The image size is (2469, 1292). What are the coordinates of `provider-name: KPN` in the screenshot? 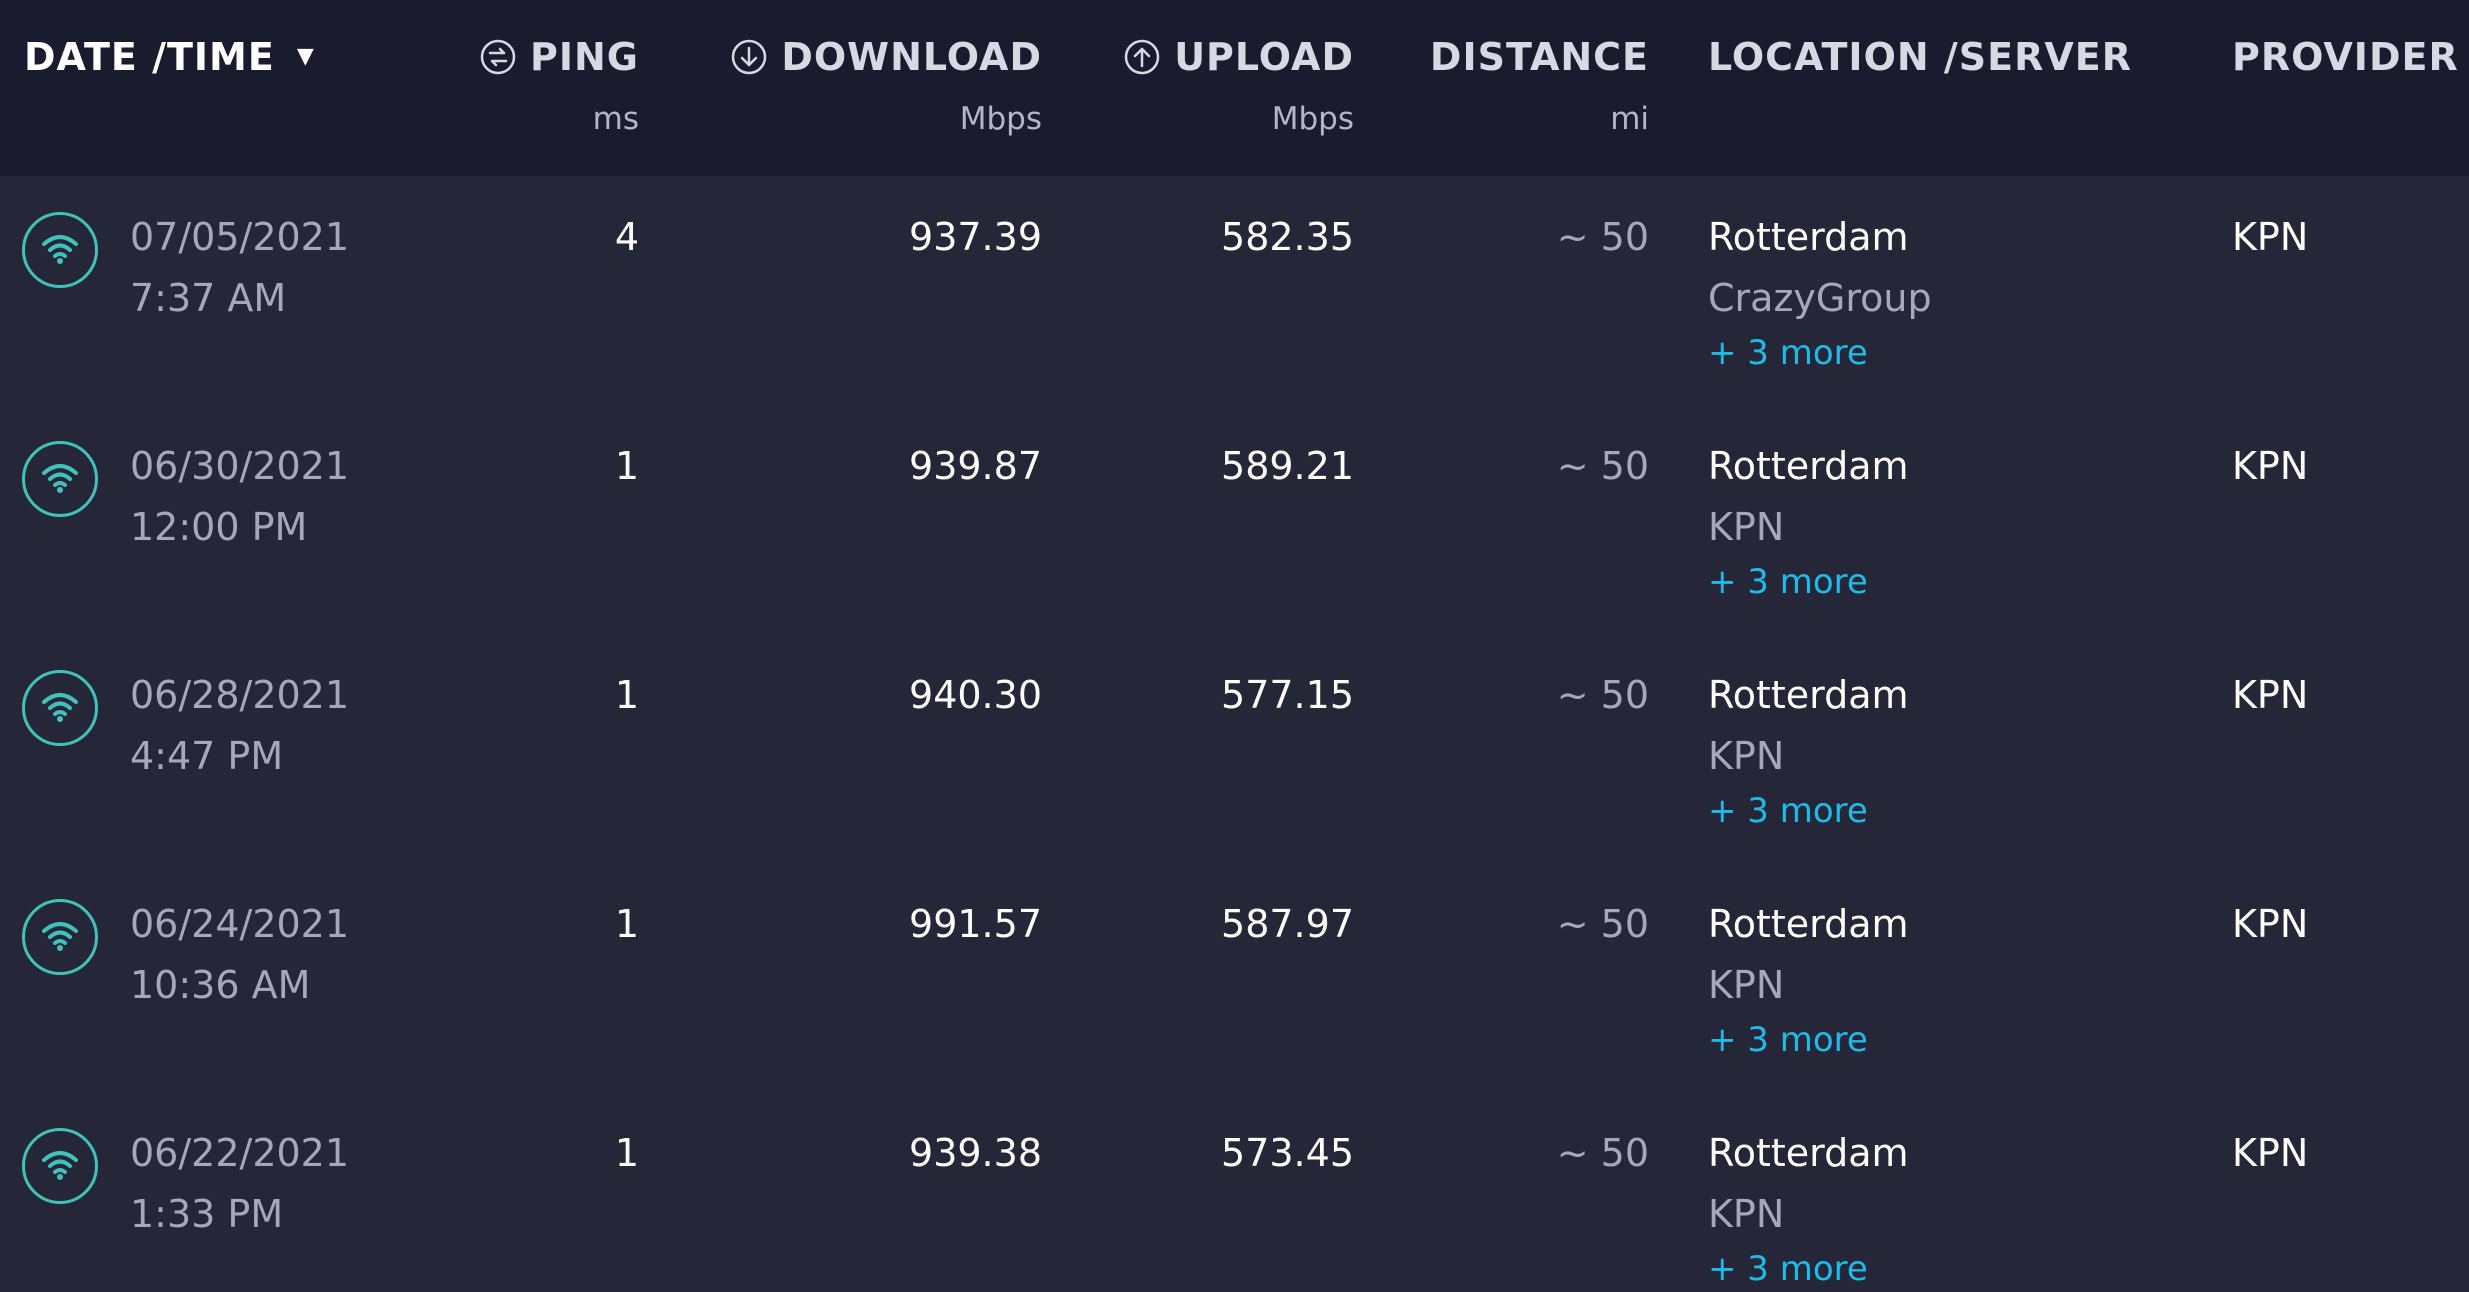 It's located at (2270, 1153).